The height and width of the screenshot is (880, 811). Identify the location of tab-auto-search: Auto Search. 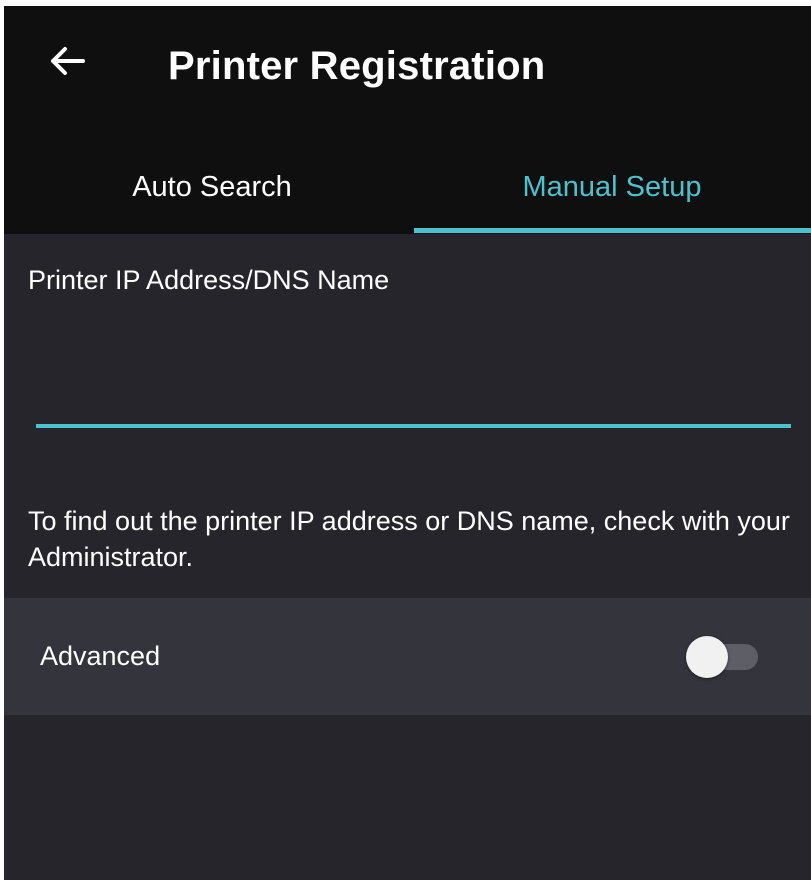
(212, 187).